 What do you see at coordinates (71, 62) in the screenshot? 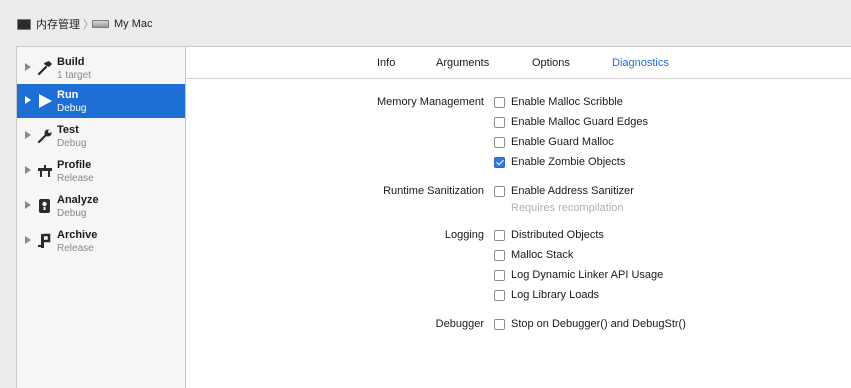
I see `sidebar-item-title: Build` at bounding box center [71, 62].